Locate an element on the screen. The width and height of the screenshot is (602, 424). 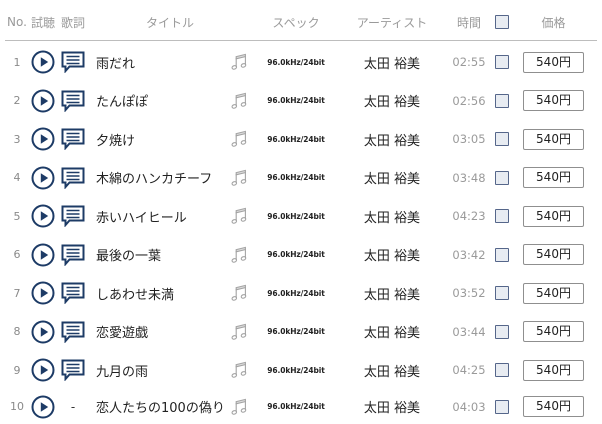
track-row: 1 雨だれ 96.0kHz/24bit 太田 裕美 02:55 540円 is located at coordinates (301, 62).